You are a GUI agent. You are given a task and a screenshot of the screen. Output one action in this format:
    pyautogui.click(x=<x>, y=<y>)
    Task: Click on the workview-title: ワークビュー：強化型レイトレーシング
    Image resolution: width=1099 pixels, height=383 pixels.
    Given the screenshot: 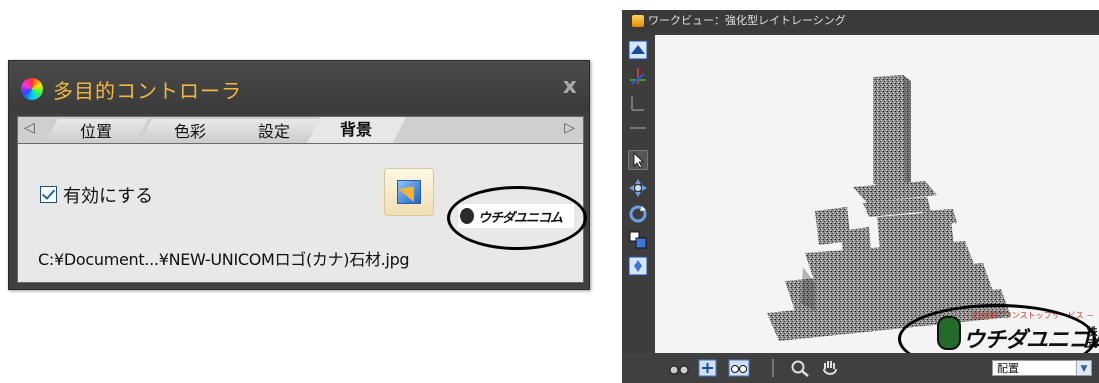 What is the action you would take?
    pyautogui.click(x=747, y=20)
    